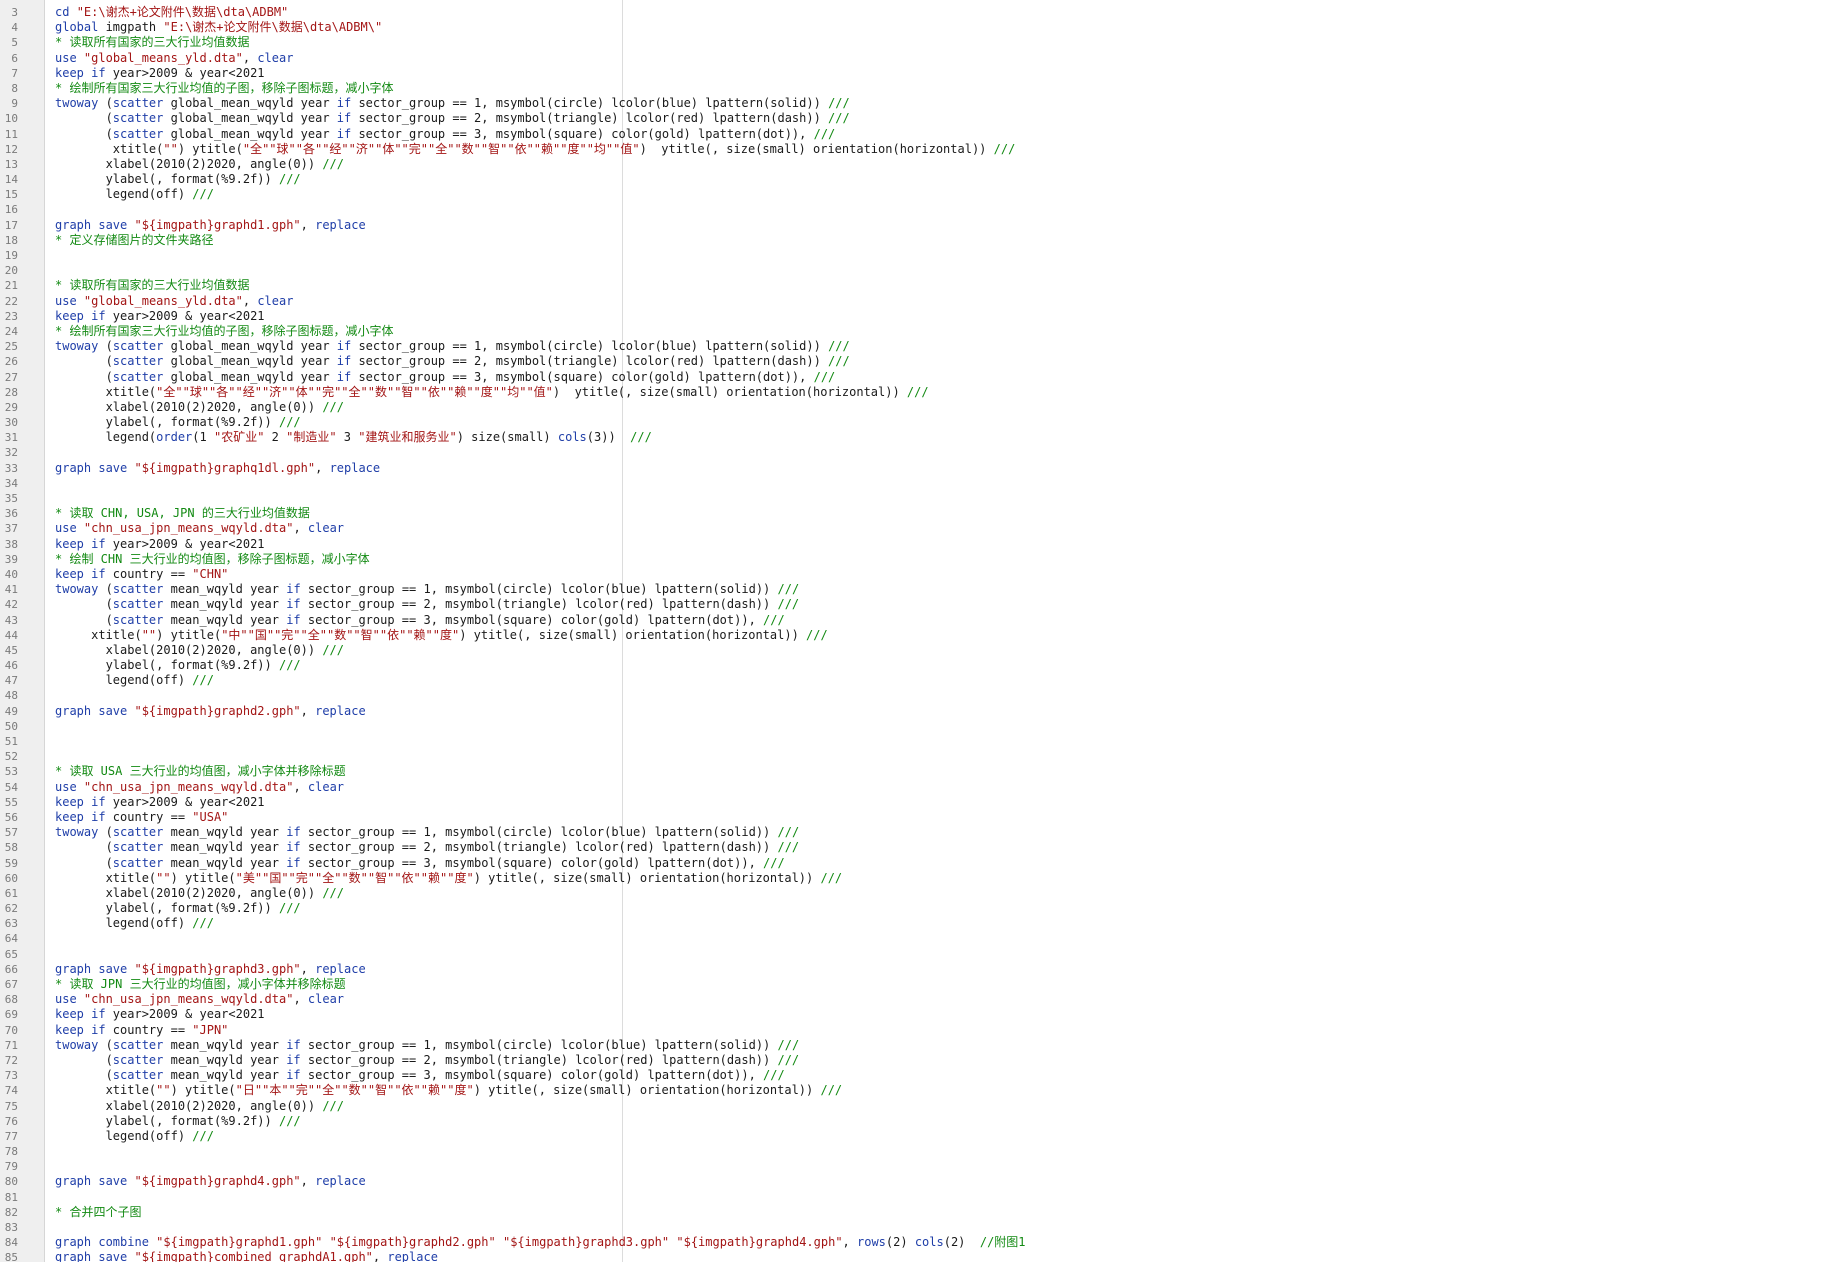 The width and height of the screenshot is (1826, 1262). I want to click on code-content: * 读取所有国家的三大行业均值数据, so click(152, 42).